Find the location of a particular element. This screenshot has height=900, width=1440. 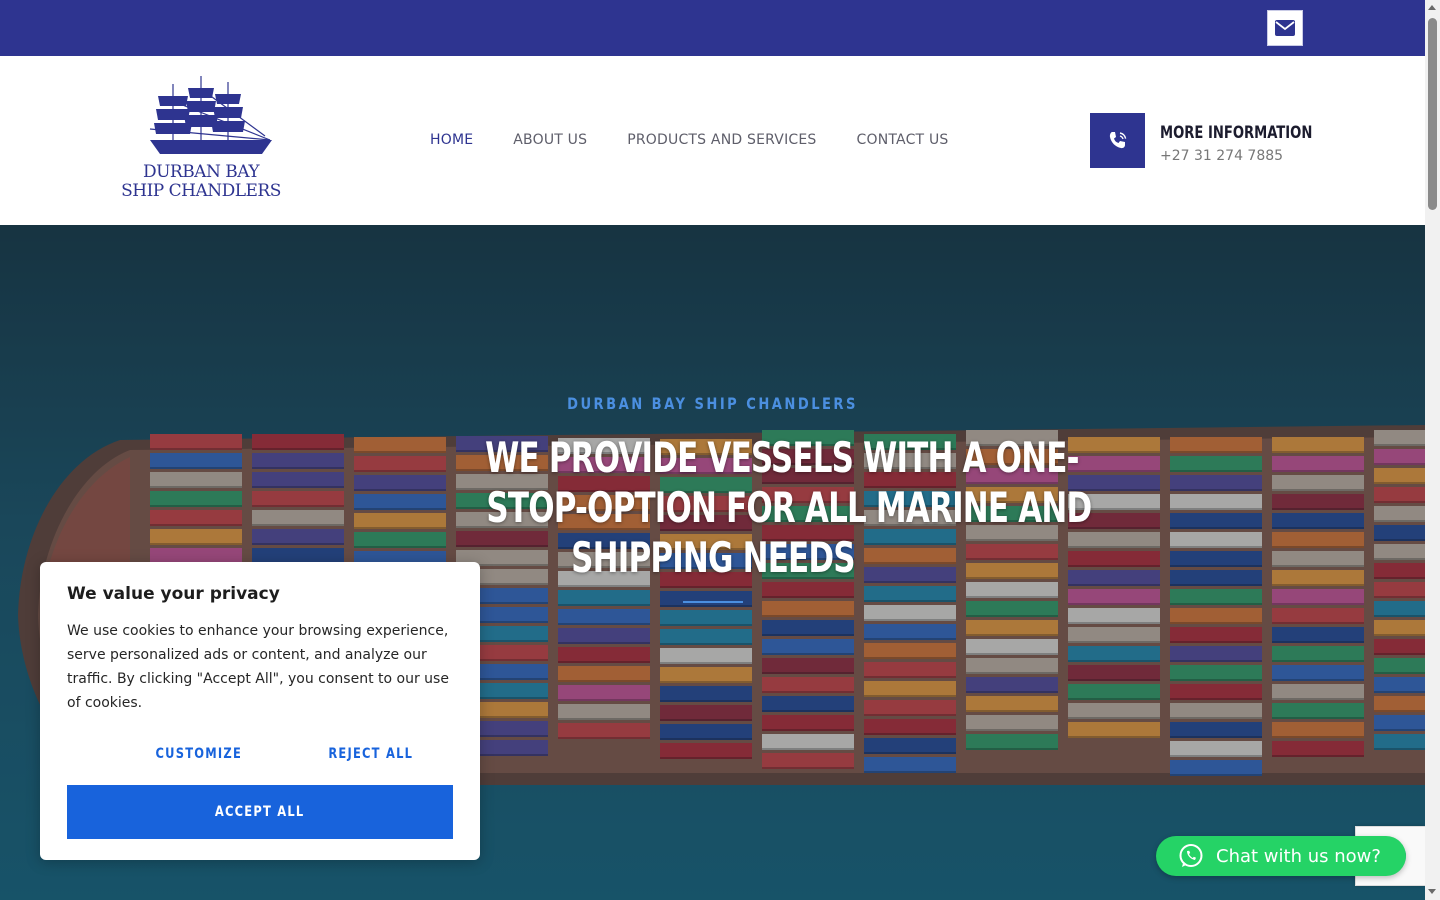

scroll-up-arrow is located at coordinates (1432, 7).